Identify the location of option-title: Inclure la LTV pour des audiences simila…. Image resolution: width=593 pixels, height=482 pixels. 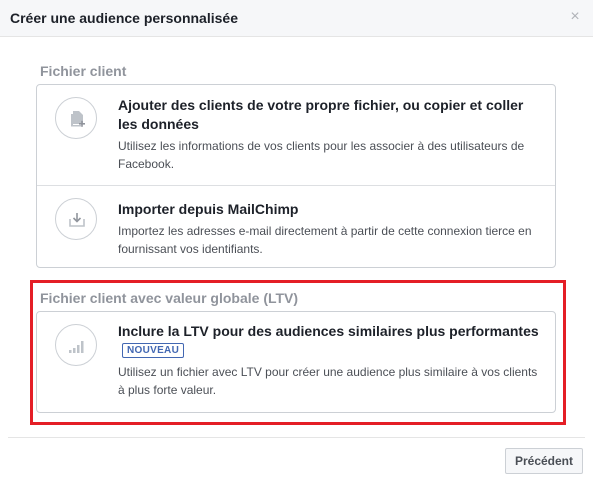
(328, 341).